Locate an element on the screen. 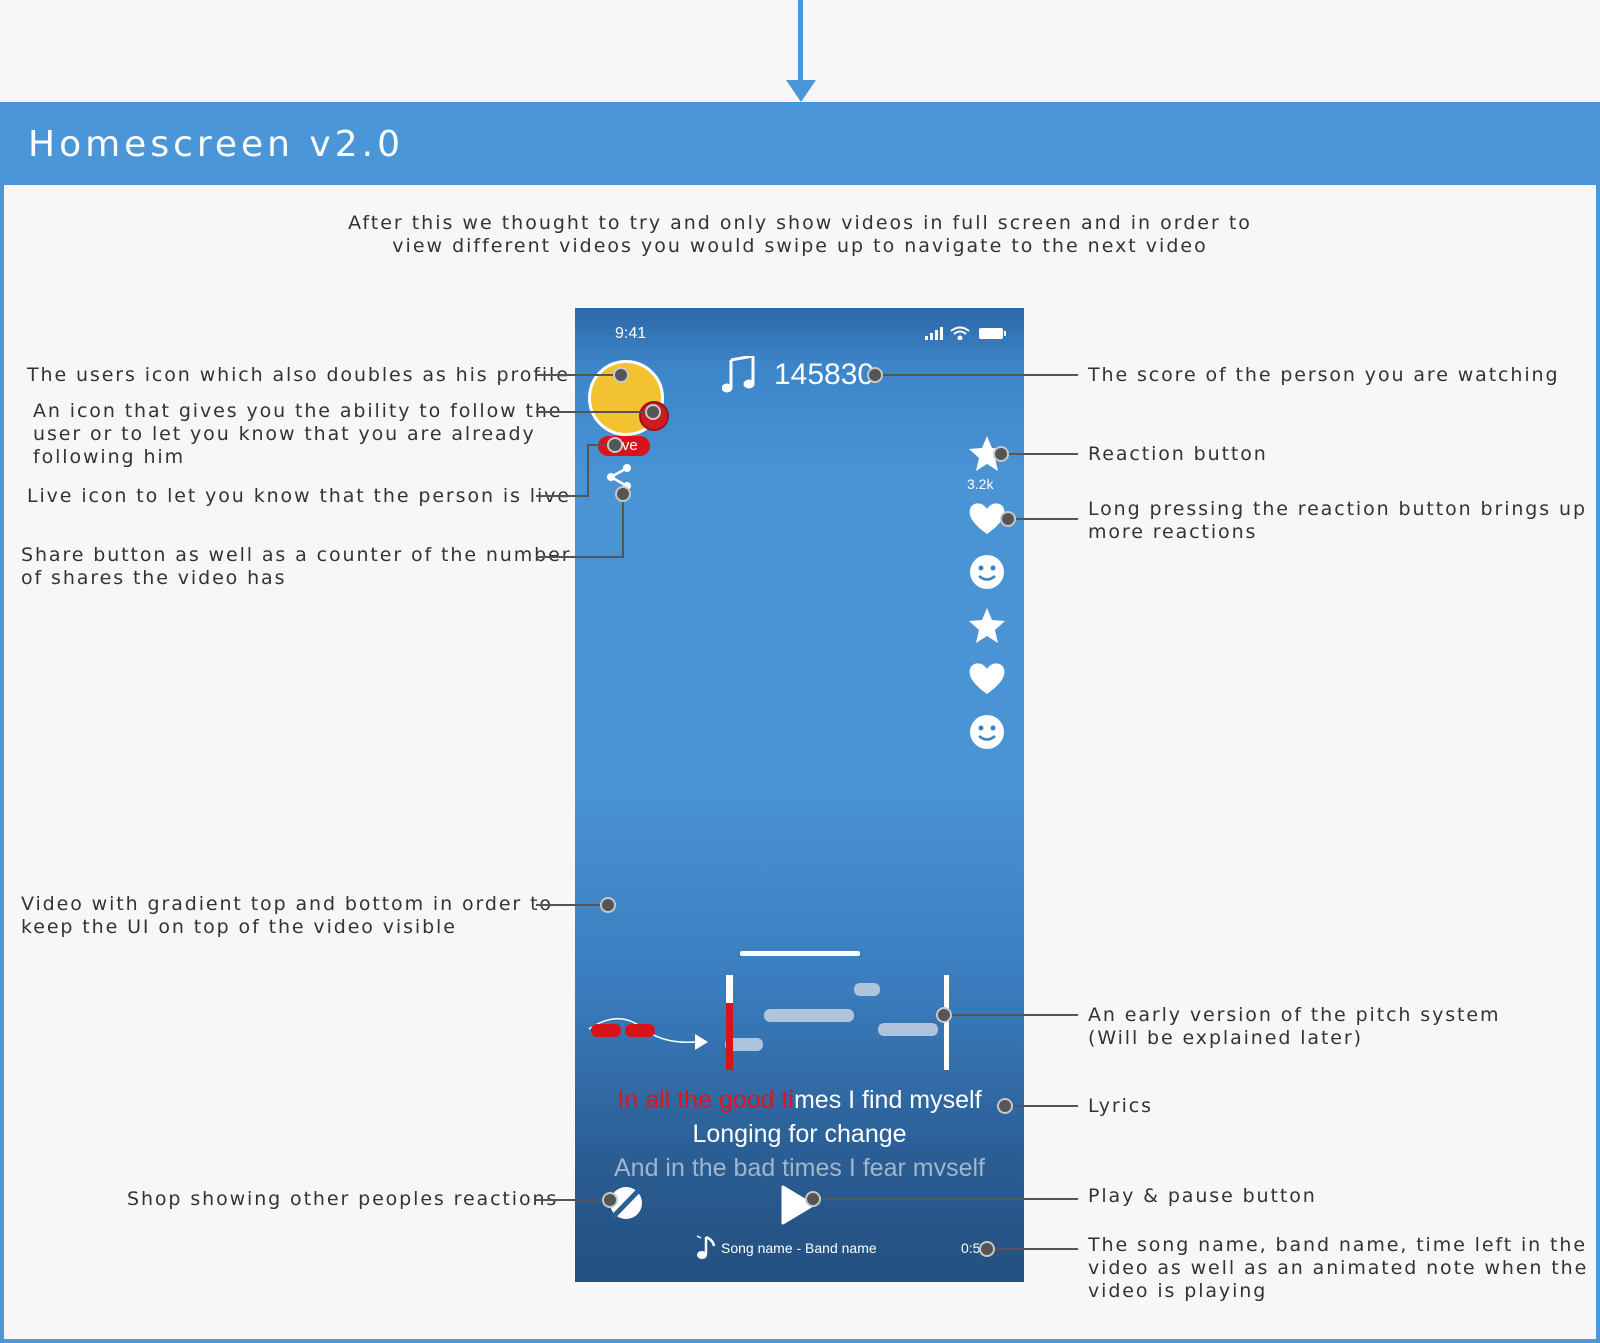 The image size is (1600, 1343). annotation-reaction: Reaction button is located at coordinates (1178, 454).